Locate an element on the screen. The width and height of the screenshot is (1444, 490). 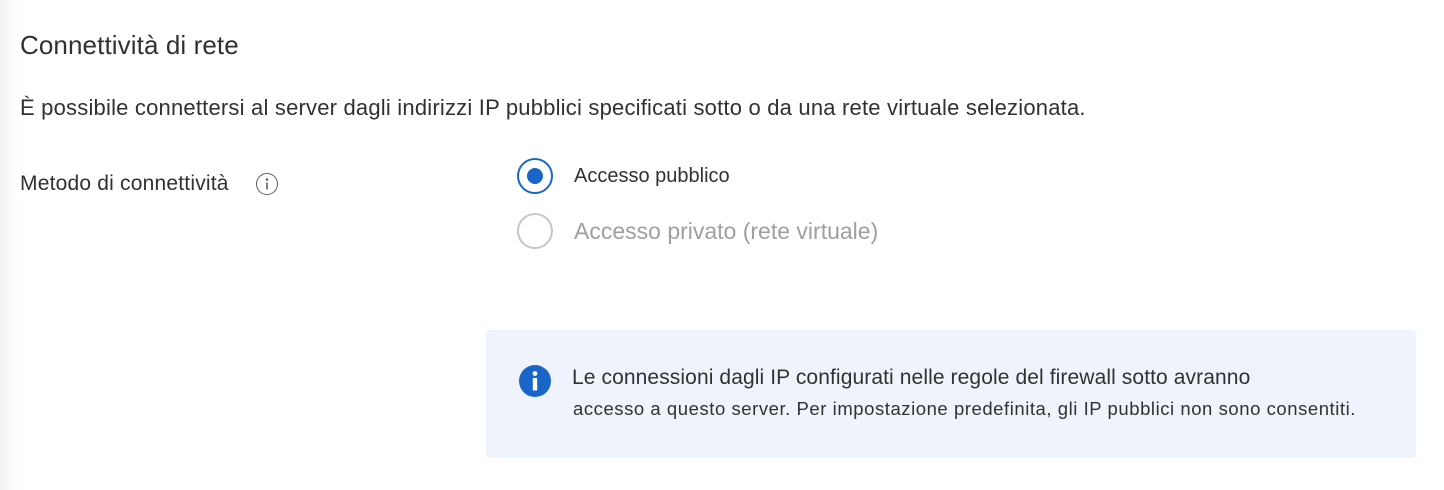
section-title: Connettività di rete is located at coordinates (129, 45).